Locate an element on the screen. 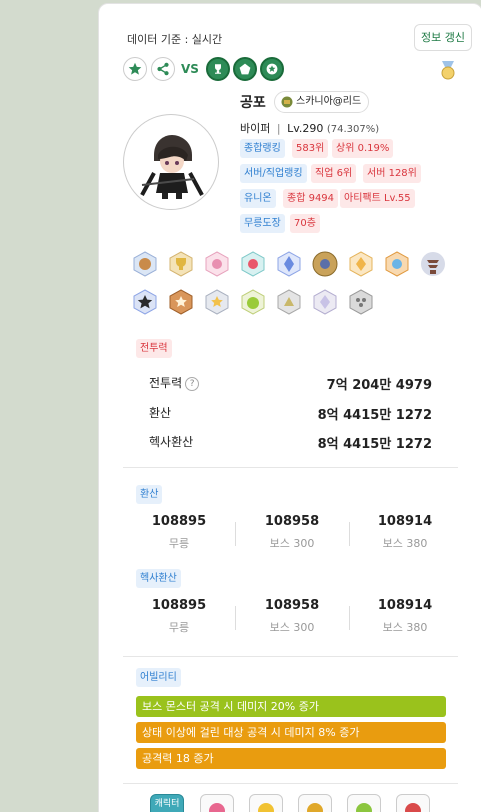  help-icon: ? is located at coordinates (192, 383).